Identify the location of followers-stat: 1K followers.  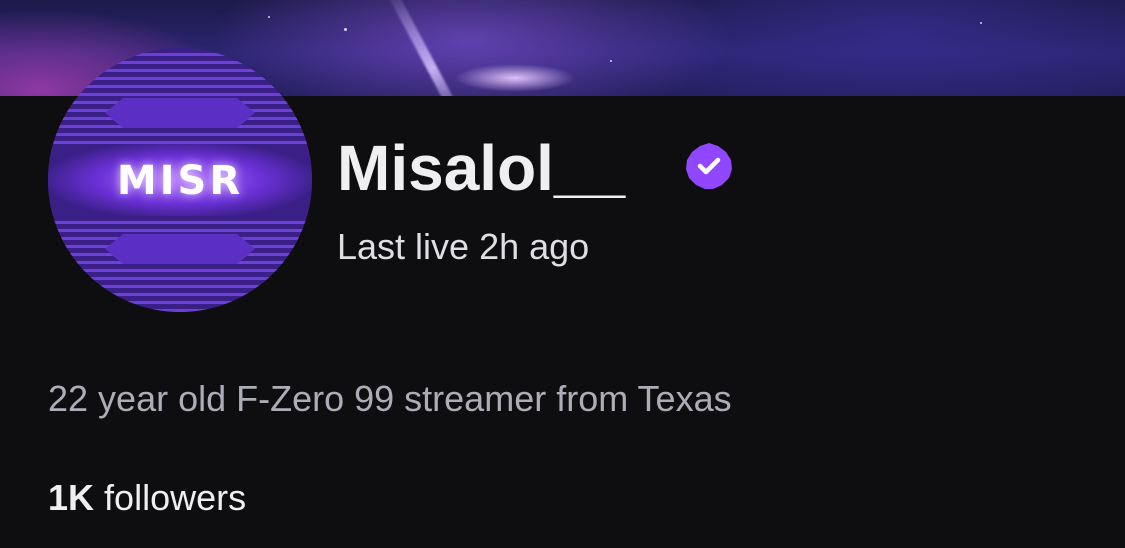
(147, 498).